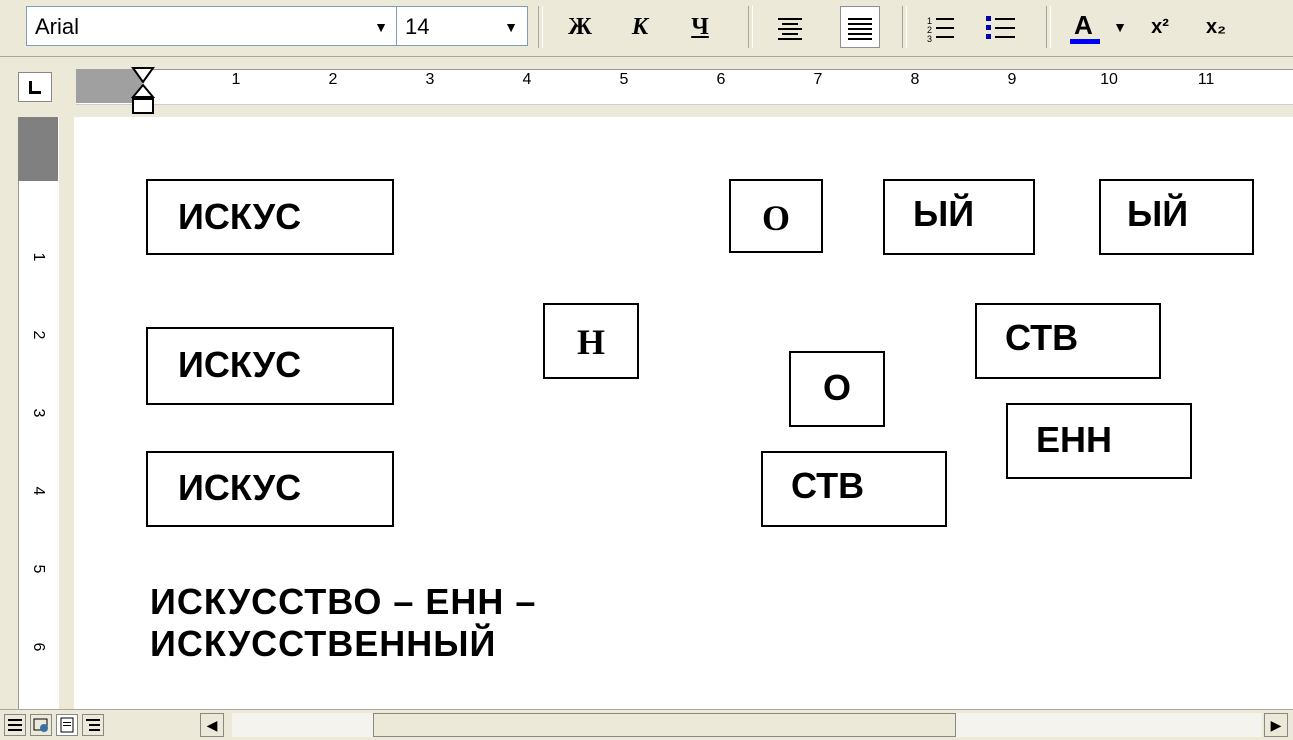 Image resolution: width=1293 pixels, height=740 pixels. I want to click on scroll-right-icon: ▶, so click(1276, 725).